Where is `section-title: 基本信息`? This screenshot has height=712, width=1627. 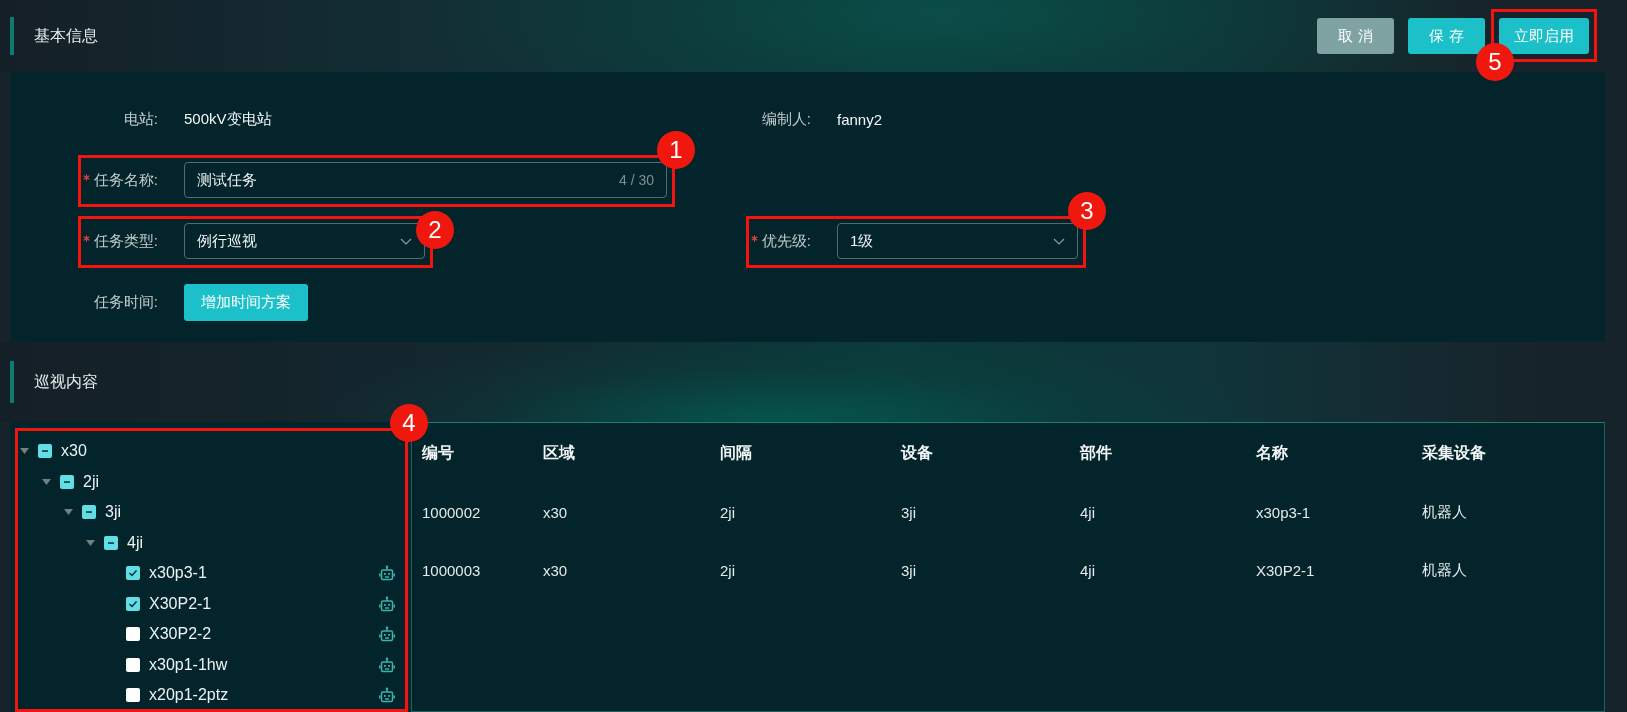 section-title: 基本信息 is located at coordinates (66, 35).